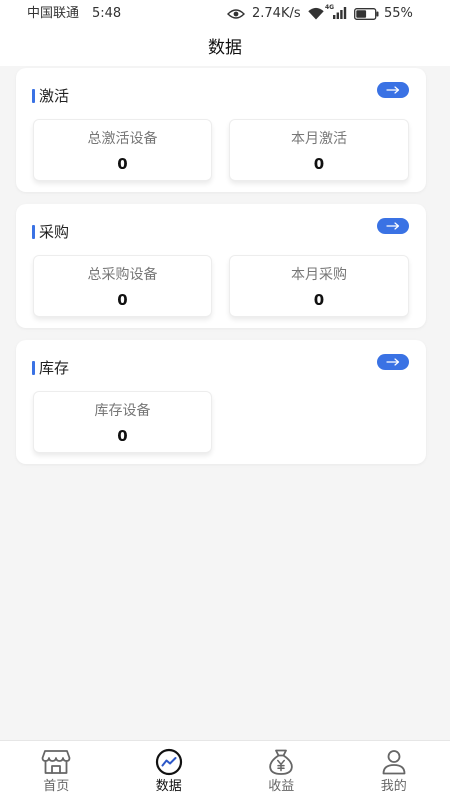 This screenshot has height=800, width=450. I want to click on section-title: 采购, so click(54, 232).